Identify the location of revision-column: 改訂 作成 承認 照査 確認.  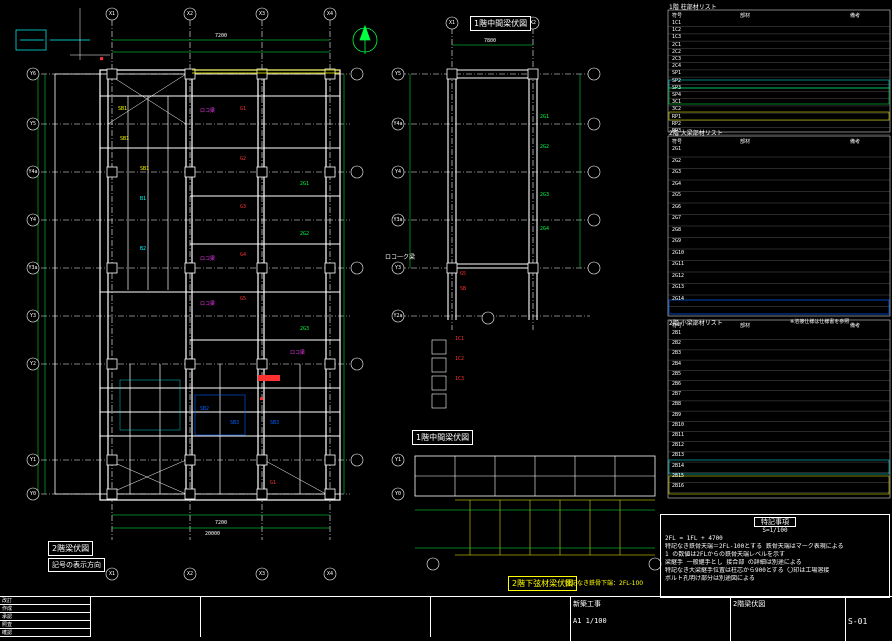
(45, 617).